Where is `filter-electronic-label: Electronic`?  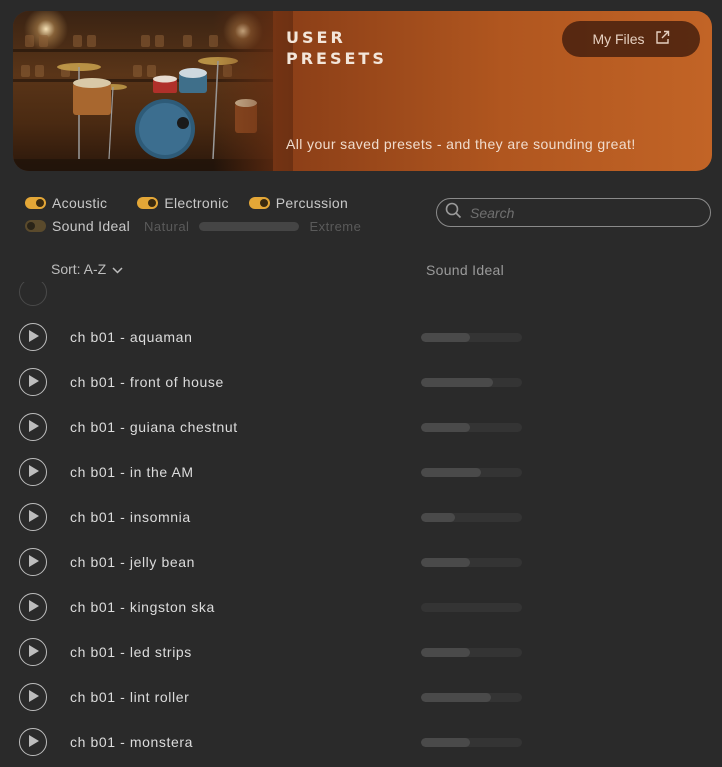
filter-electronic-label: Electronic is located at coordinates (196, 203).